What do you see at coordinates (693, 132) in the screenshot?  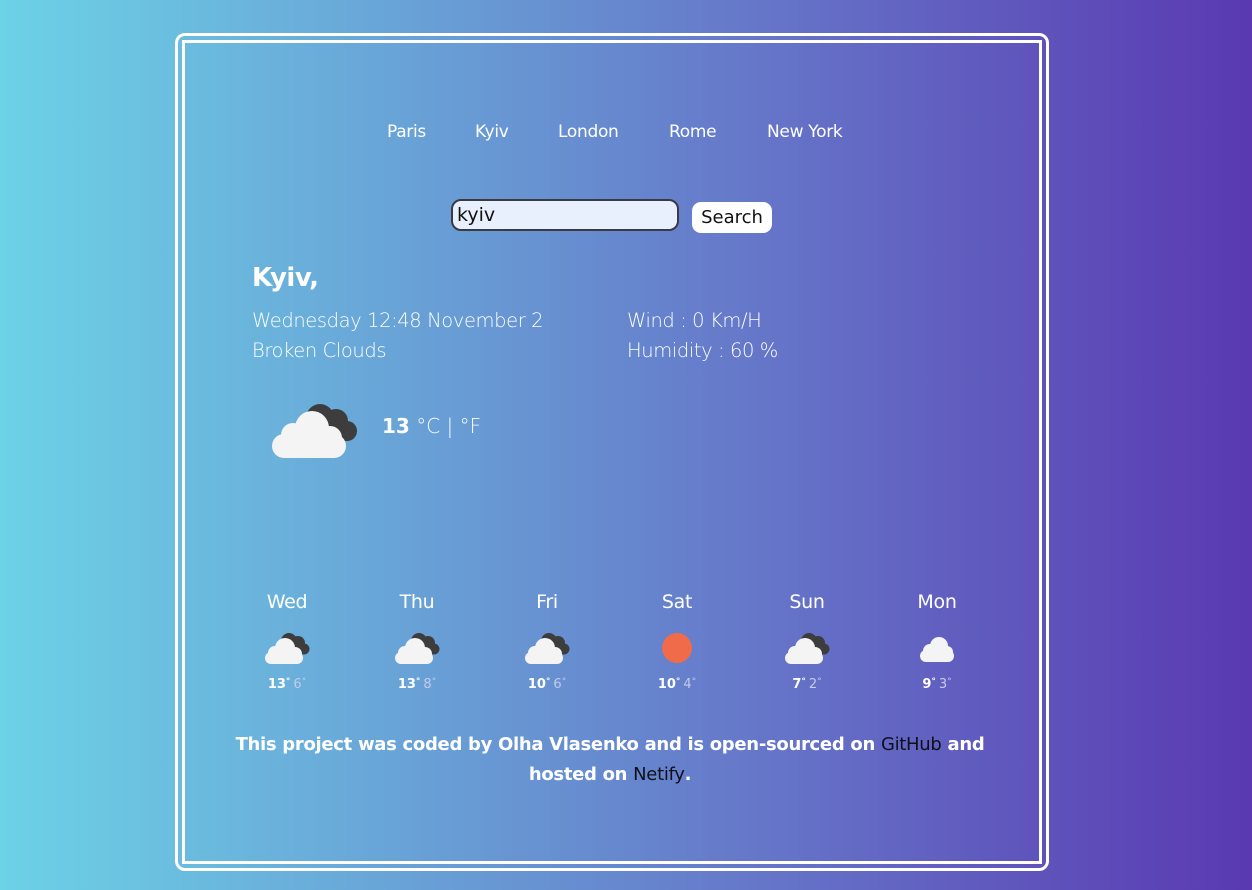 I see `city-link-rome: Rome` at bounding box center [693, 132].